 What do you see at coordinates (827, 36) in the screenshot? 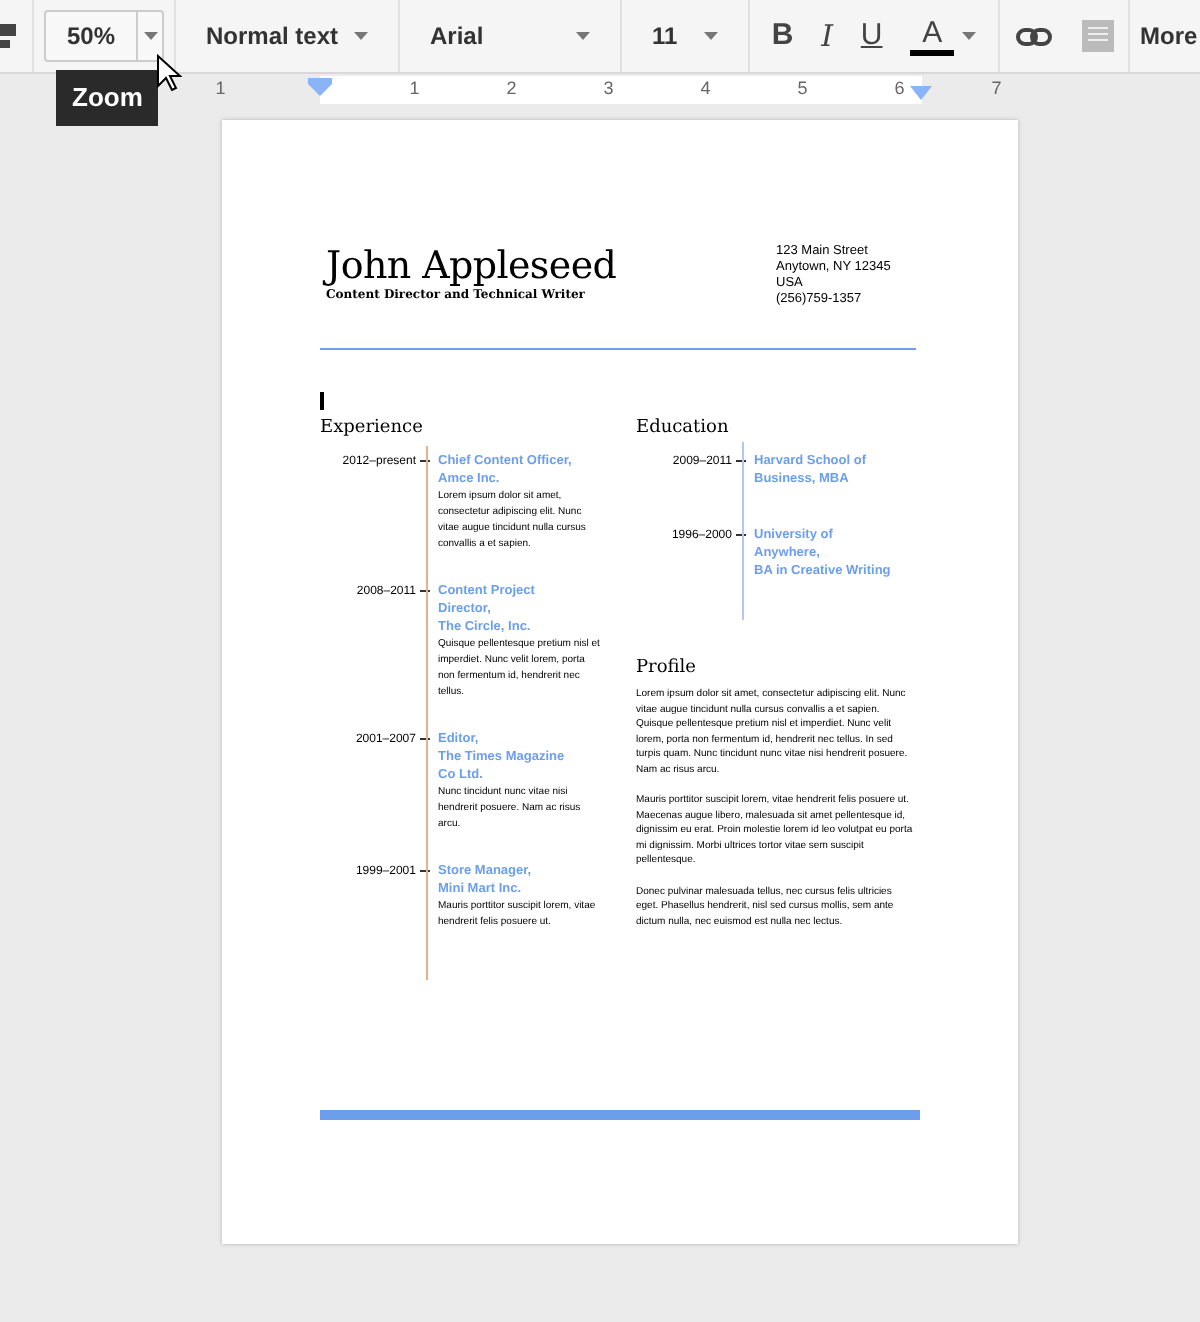
I see `italic-button: I` at bounding box center [827, 36].